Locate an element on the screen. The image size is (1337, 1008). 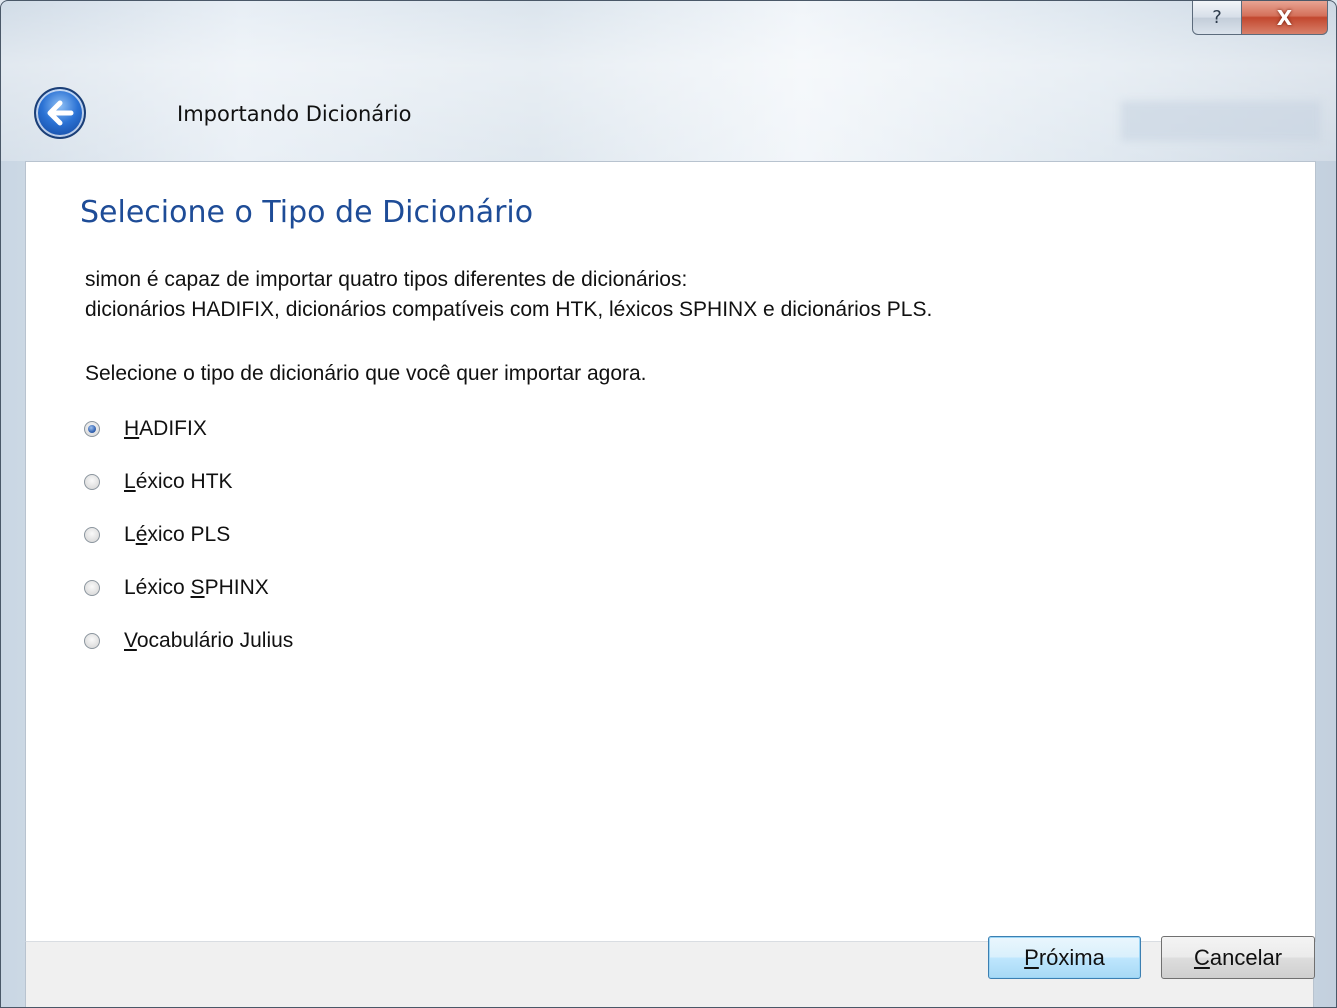
radio-label: Vocabulário Julius is located at coordinates (209, 640).